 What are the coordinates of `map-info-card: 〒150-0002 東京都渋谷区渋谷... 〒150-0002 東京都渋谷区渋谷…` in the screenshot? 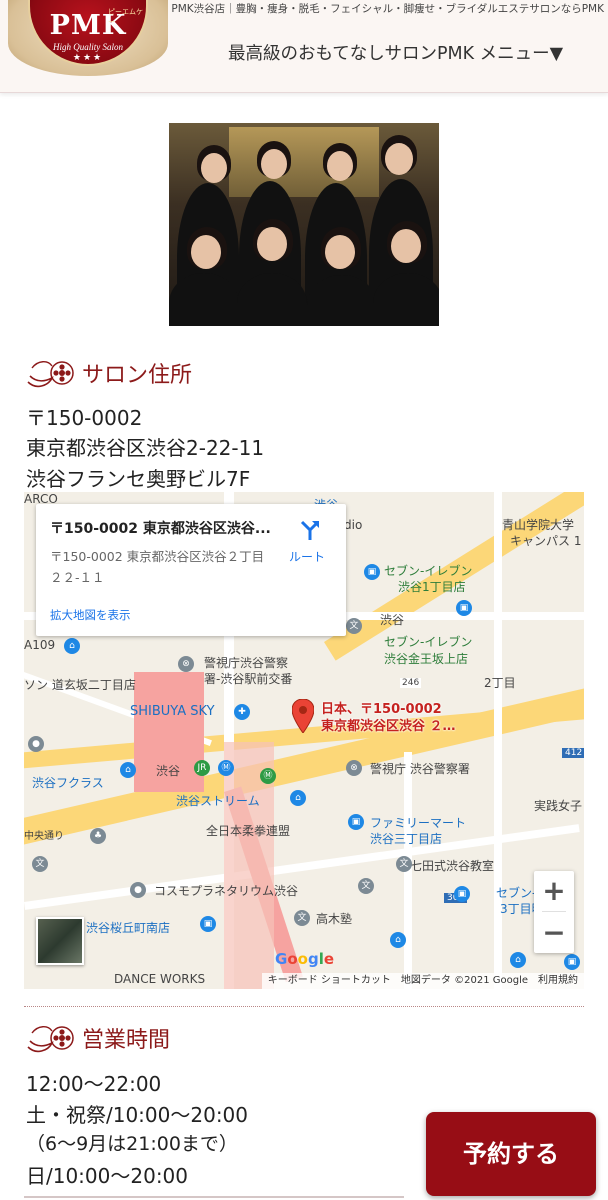 It's located at (191, 570).